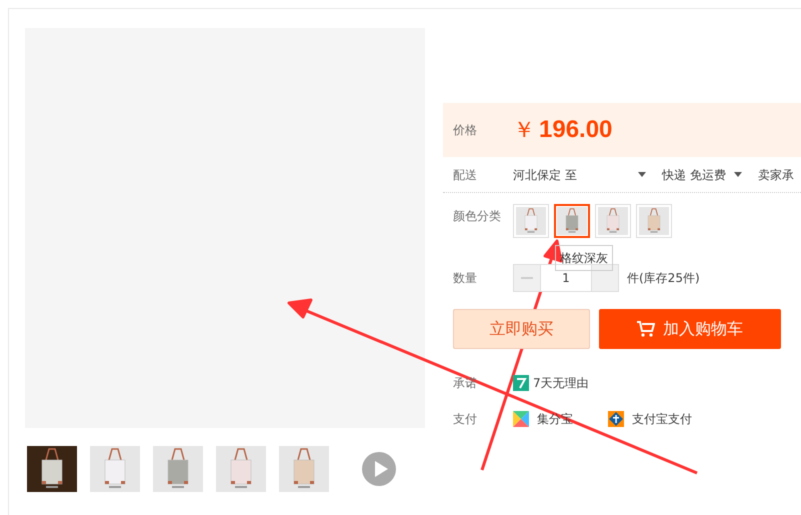 The image size is (801, 515). Describe the element at coordinates (524, 130) in the screenshot. I see `currency-symbol: ￥` at that location.